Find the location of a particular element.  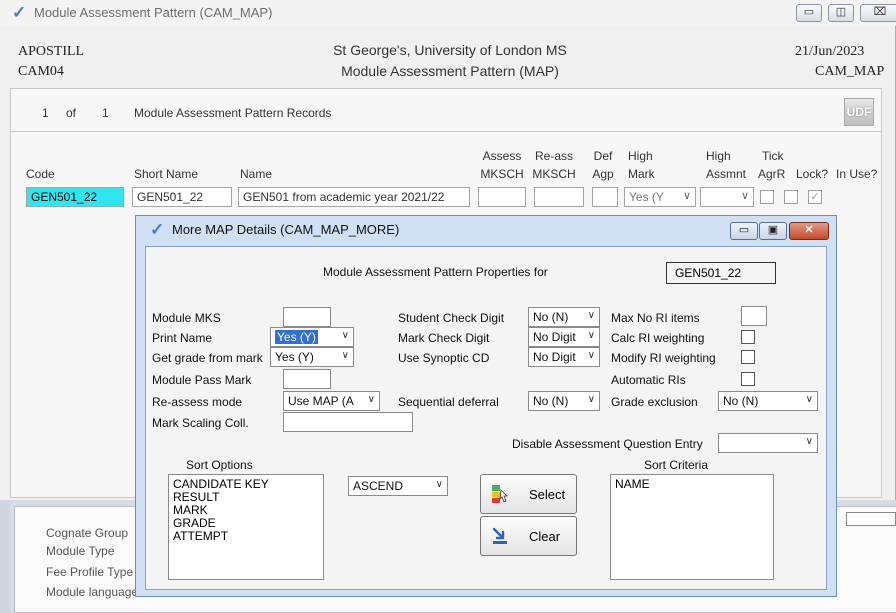

dialog-close-button: ✕ is located at coordinates (809, 231).